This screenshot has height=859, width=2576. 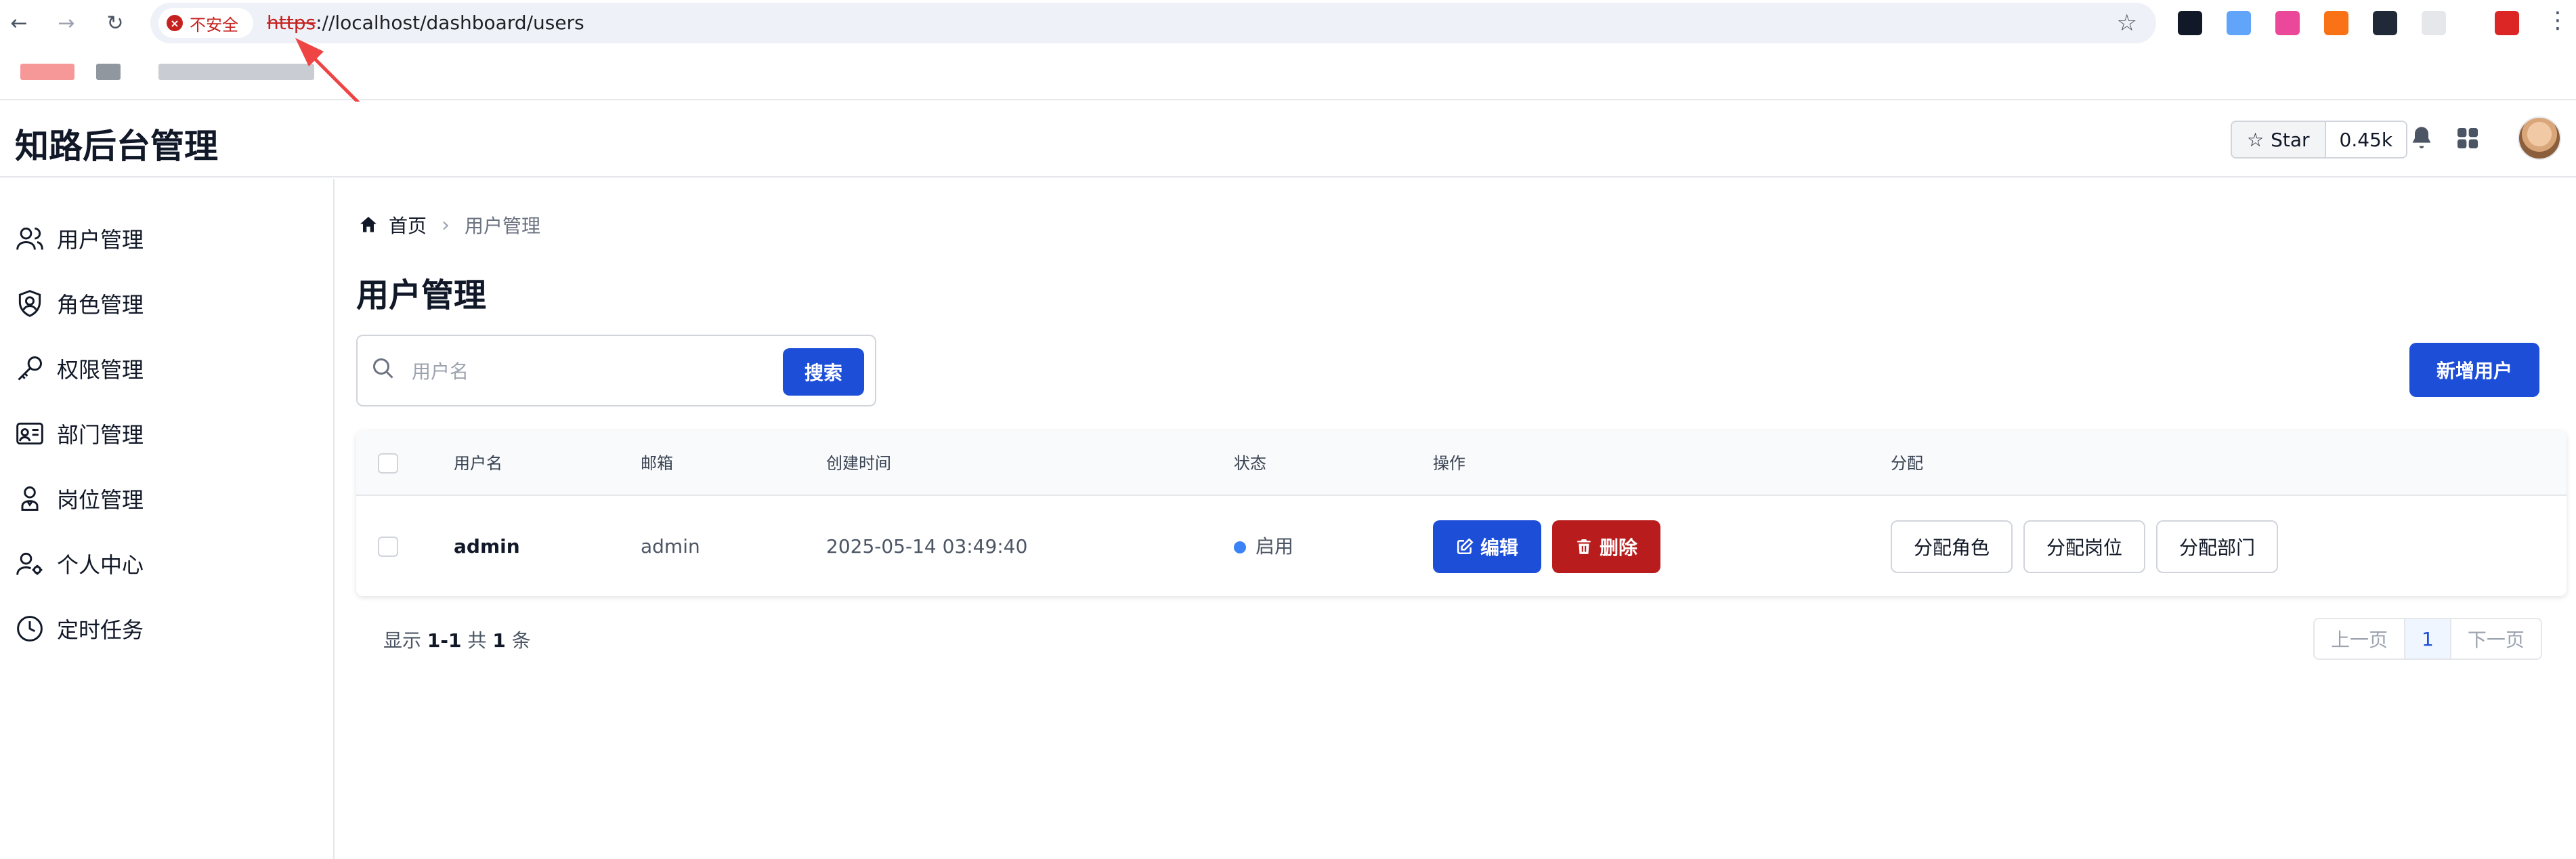 What do you see at coordinates (858, 464) in the screenshot?
I see `column-header-created: 创建时间` at bounding box center [858, 464].